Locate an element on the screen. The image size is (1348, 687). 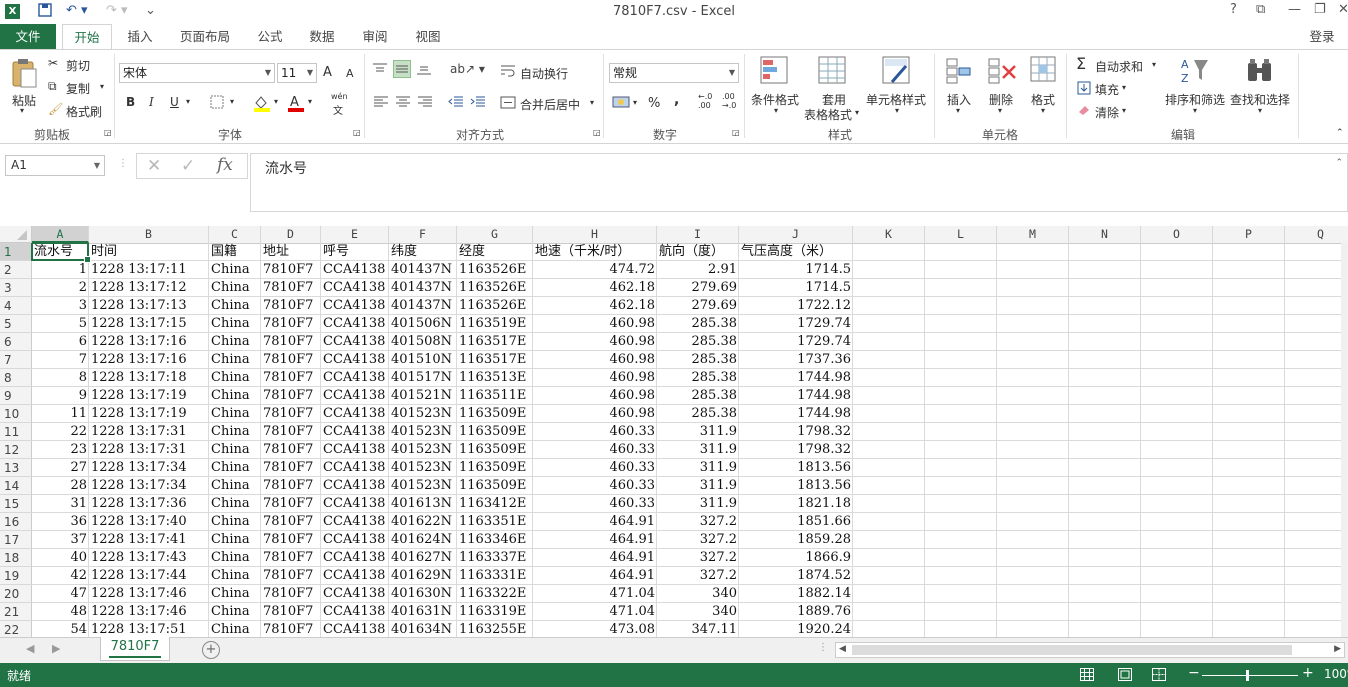
format-as-table-icon is located at coordinates (833, 72).